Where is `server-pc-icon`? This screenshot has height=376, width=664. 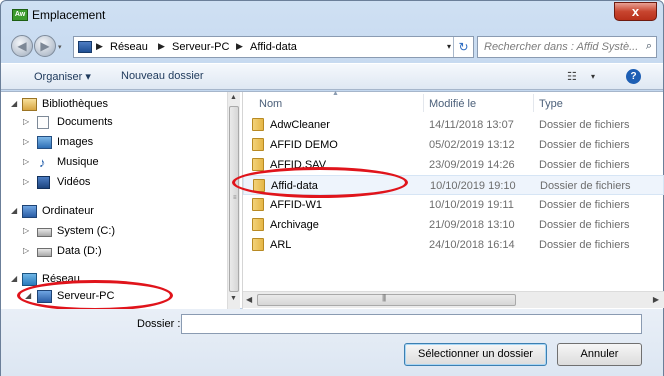 server-pc-icon is located at coordinates (44, 296).